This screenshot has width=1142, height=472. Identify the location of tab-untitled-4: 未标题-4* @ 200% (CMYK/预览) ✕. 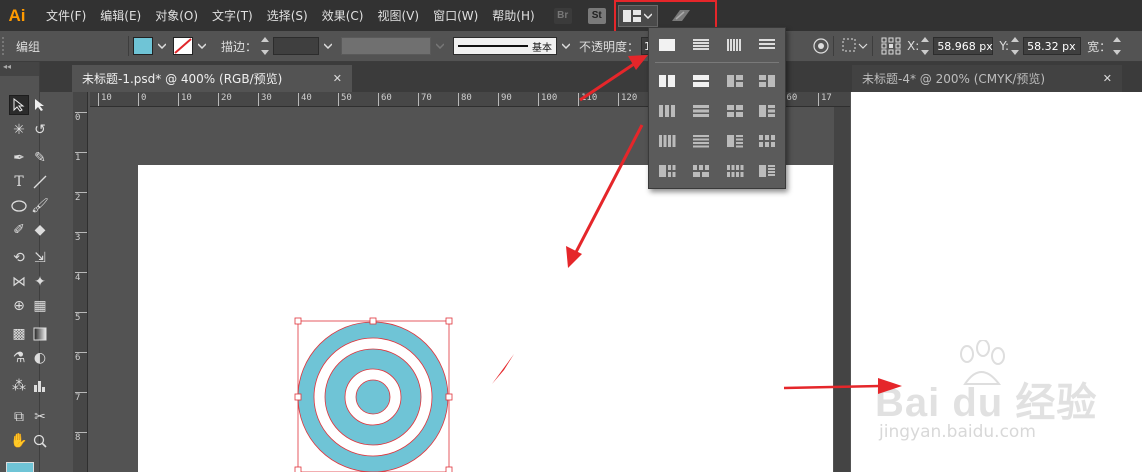
(987, 78).